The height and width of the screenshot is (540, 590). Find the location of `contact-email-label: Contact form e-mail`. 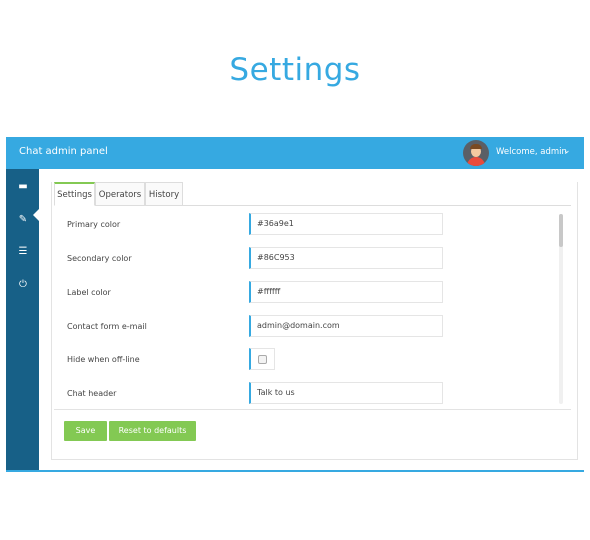

contact-email-label: Contact form e-mail is located at coordinates (107, 326).